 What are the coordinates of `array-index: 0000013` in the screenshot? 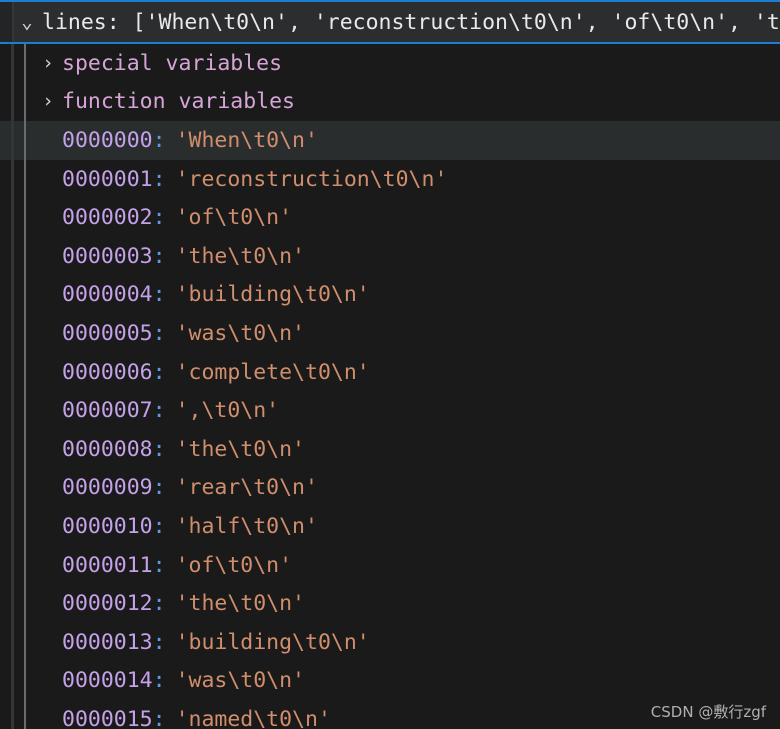 It's located at (107, 642).